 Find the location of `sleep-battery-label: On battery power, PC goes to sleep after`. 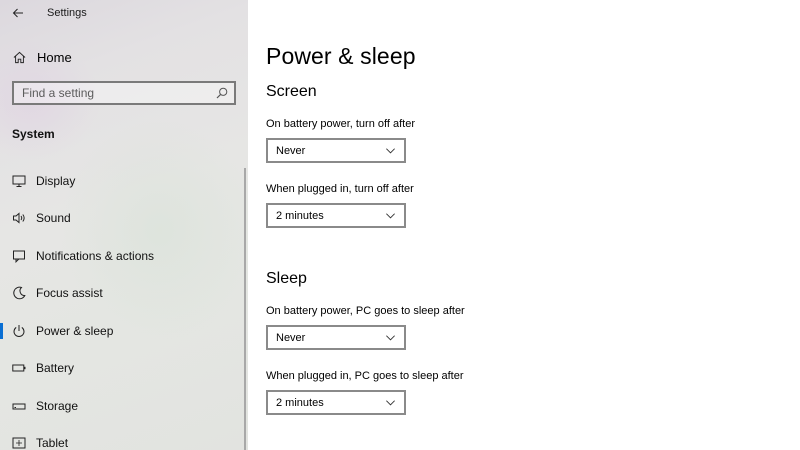

sleep-battery-label: On battery power, PC goes to sleep after is located at coordinates (365, 311).